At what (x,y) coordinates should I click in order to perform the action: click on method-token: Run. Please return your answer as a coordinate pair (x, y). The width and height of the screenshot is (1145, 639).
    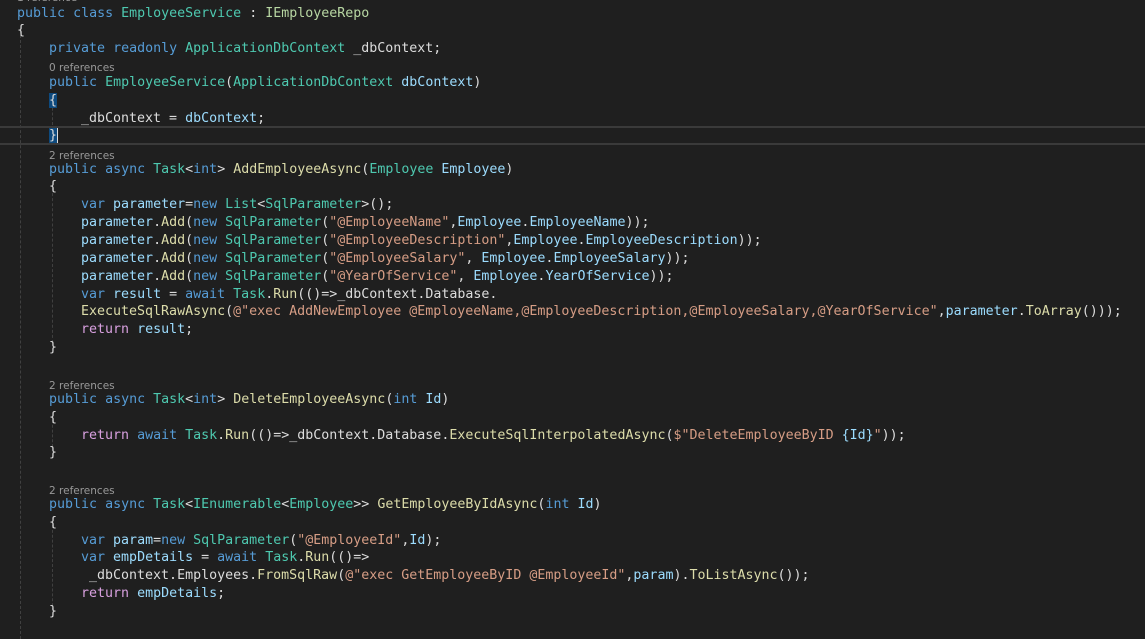
    Looking at the image, I should click on (285, 294).